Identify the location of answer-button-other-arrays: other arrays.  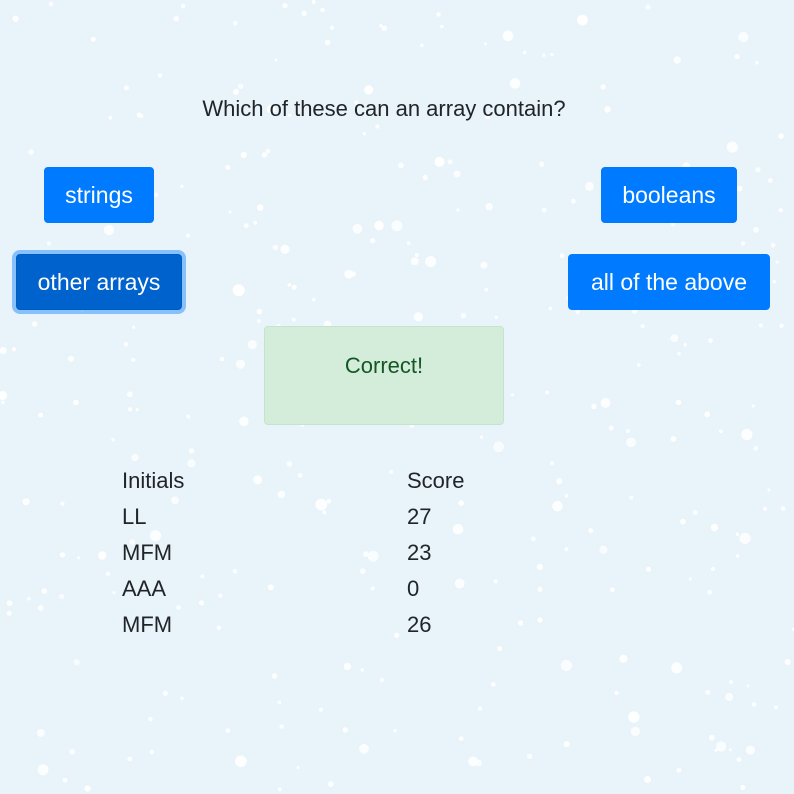
(99, 282).